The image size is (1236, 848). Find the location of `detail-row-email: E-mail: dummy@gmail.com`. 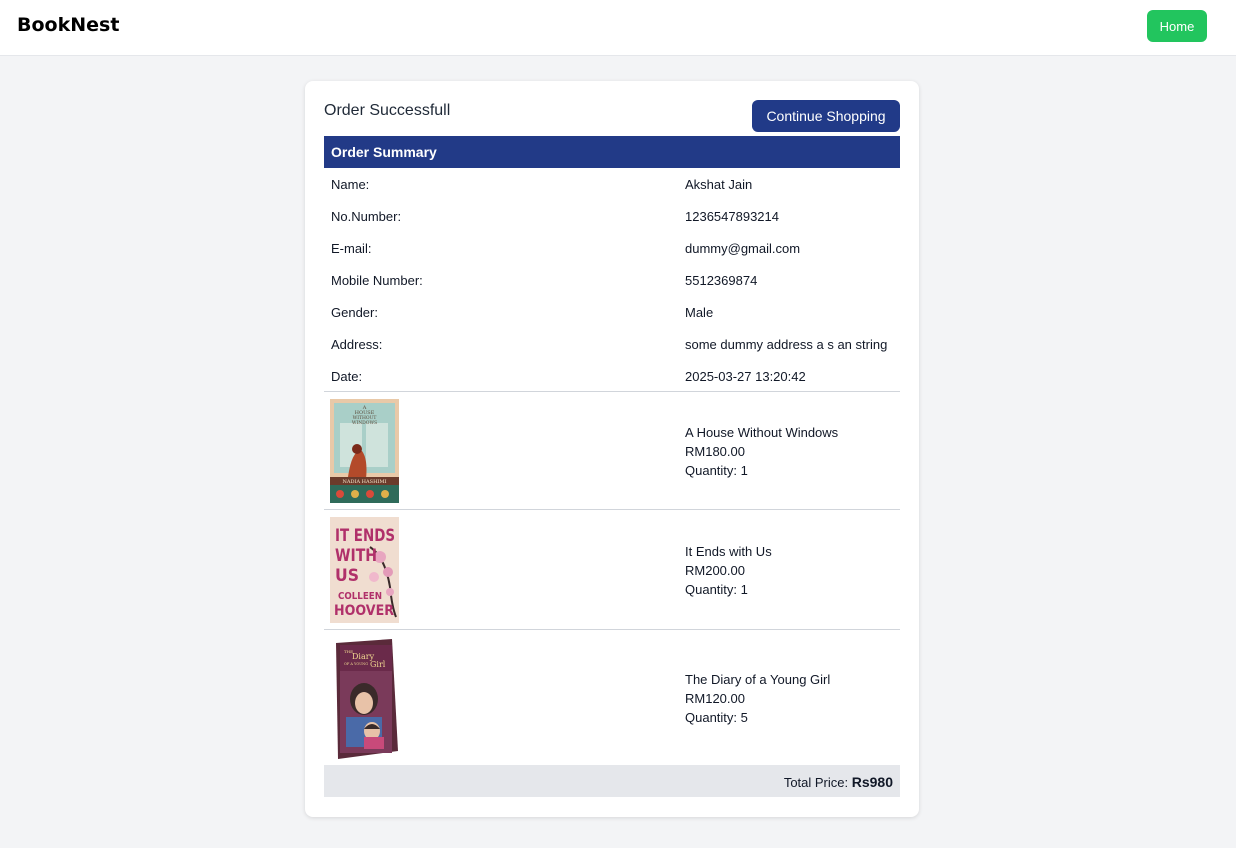

detail-row-email: E-mail: dummy@gmail.com is located at coordinates (612, 248).